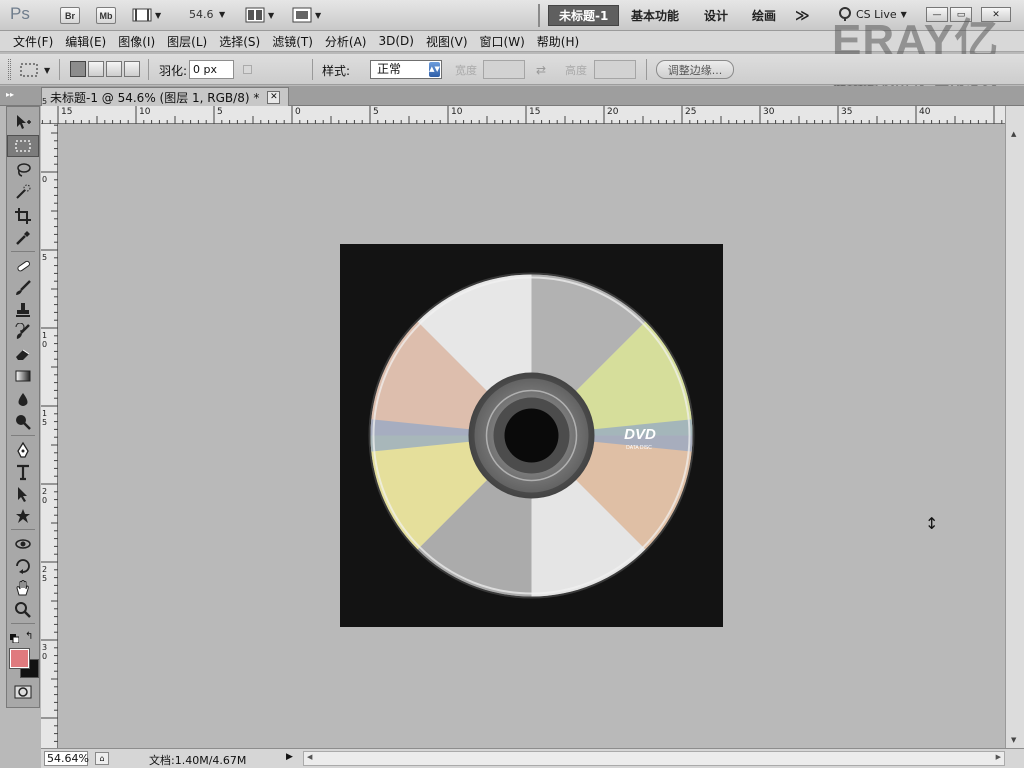 Image resolution: width=1024 pixels, height=768 pixels. Describe the element at coordinates (23, 494) in the screenshot. I see `path-selection-tool-icon` at that location.